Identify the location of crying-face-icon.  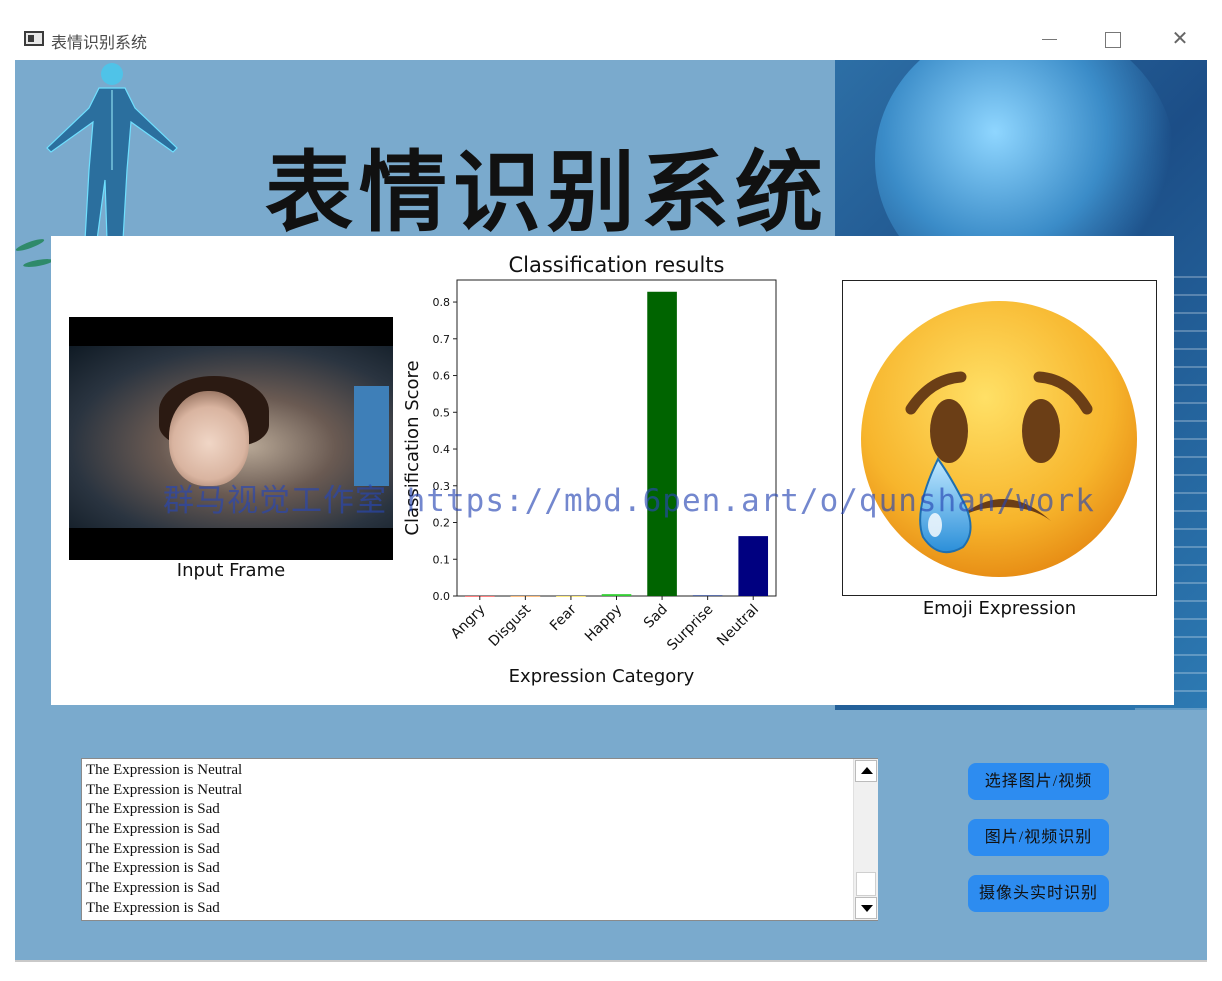
(999, 439).